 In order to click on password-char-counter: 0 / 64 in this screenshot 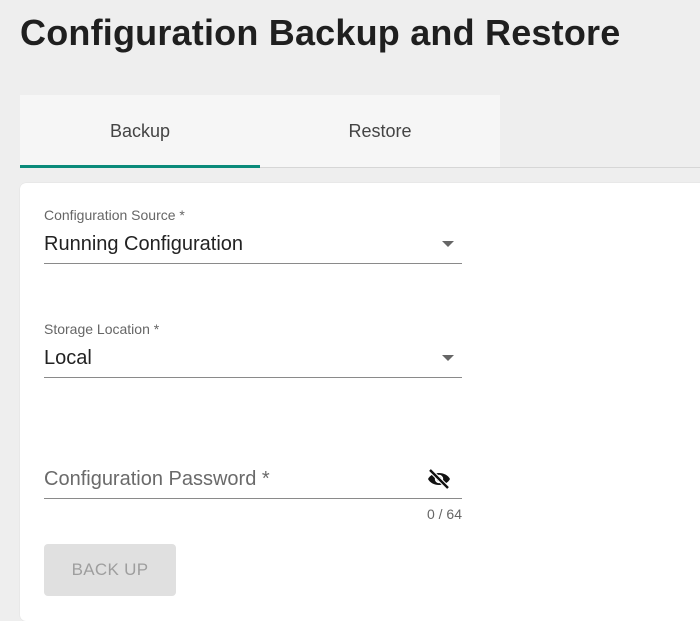, I will do `click(444, 514)`.